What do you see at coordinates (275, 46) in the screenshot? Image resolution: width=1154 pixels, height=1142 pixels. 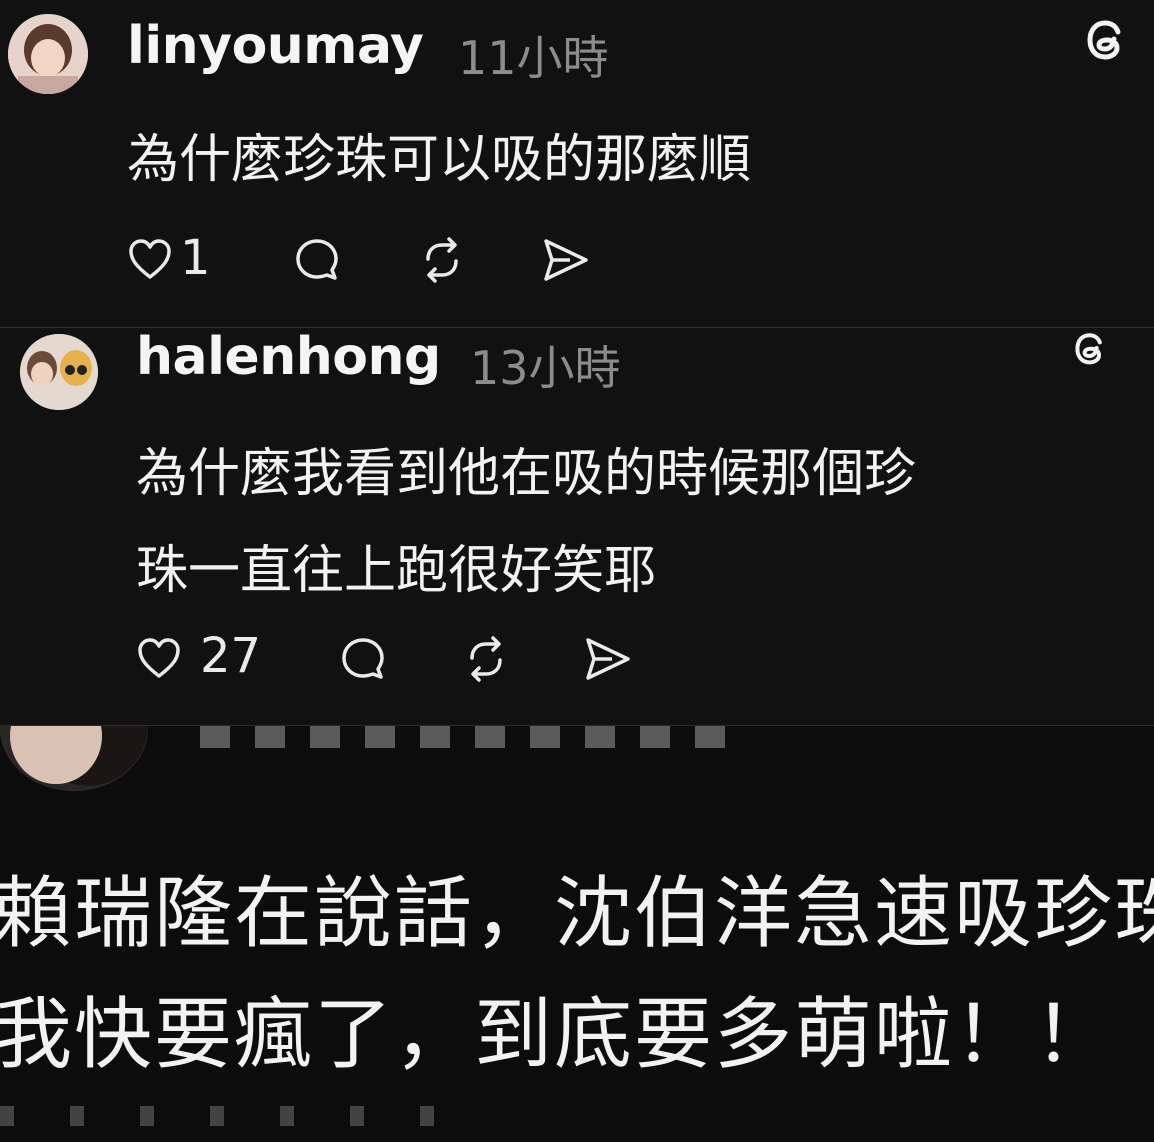 I see `username: linyoumay` at bounding box center [275, 46].